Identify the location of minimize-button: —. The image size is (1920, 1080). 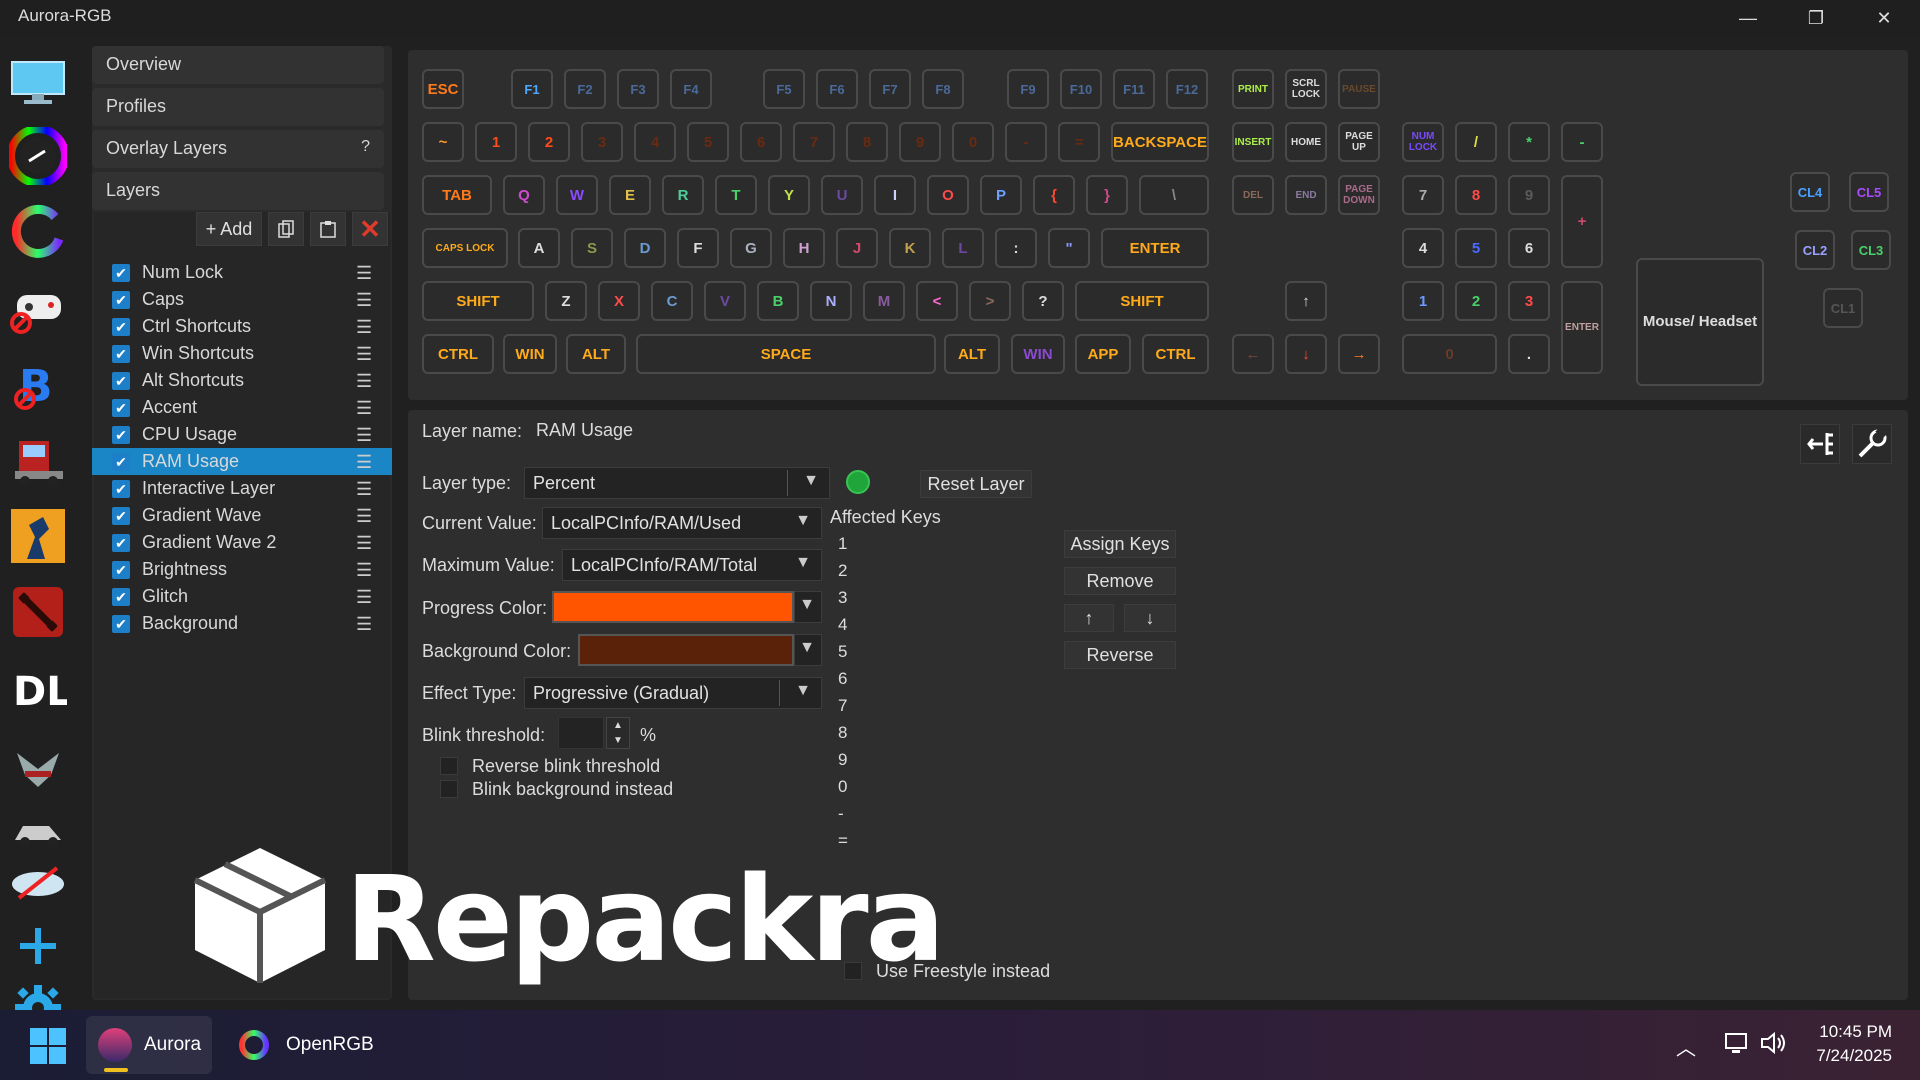
(1748, 18).